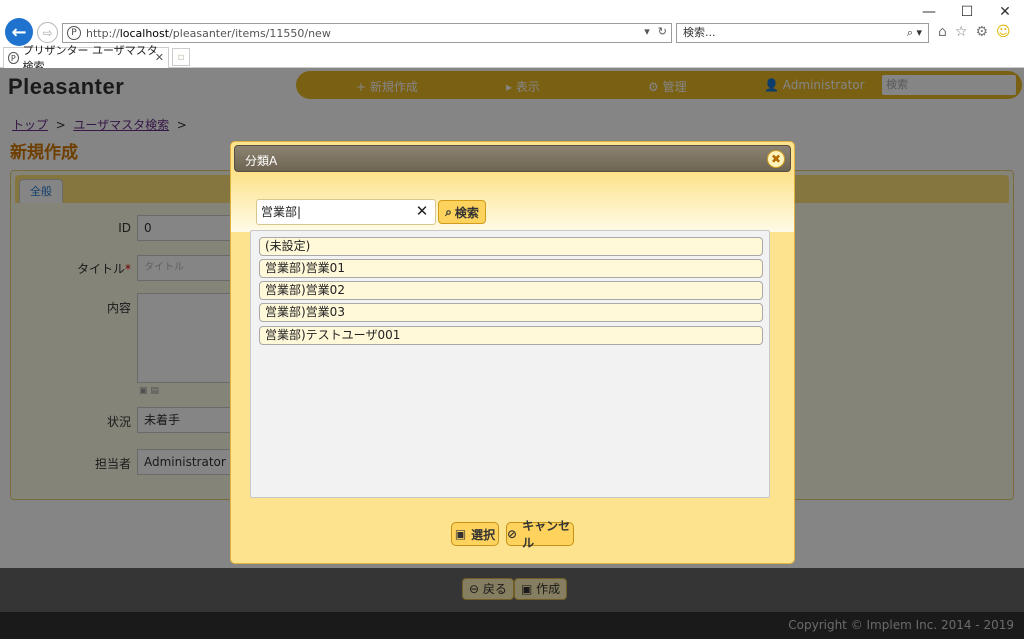 The image size is (1024, 639). I want to click on list-item: 営業部)営業01, so click(511, 268).